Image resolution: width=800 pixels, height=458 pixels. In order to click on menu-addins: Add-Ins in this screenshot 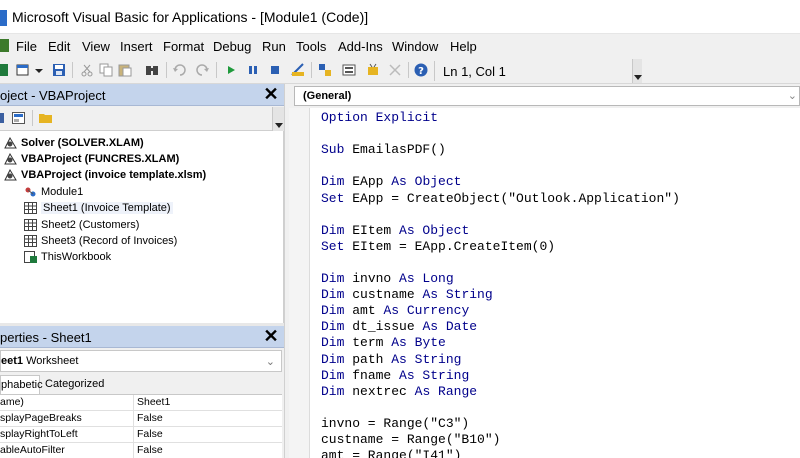, I will do `click(360, 46)`.